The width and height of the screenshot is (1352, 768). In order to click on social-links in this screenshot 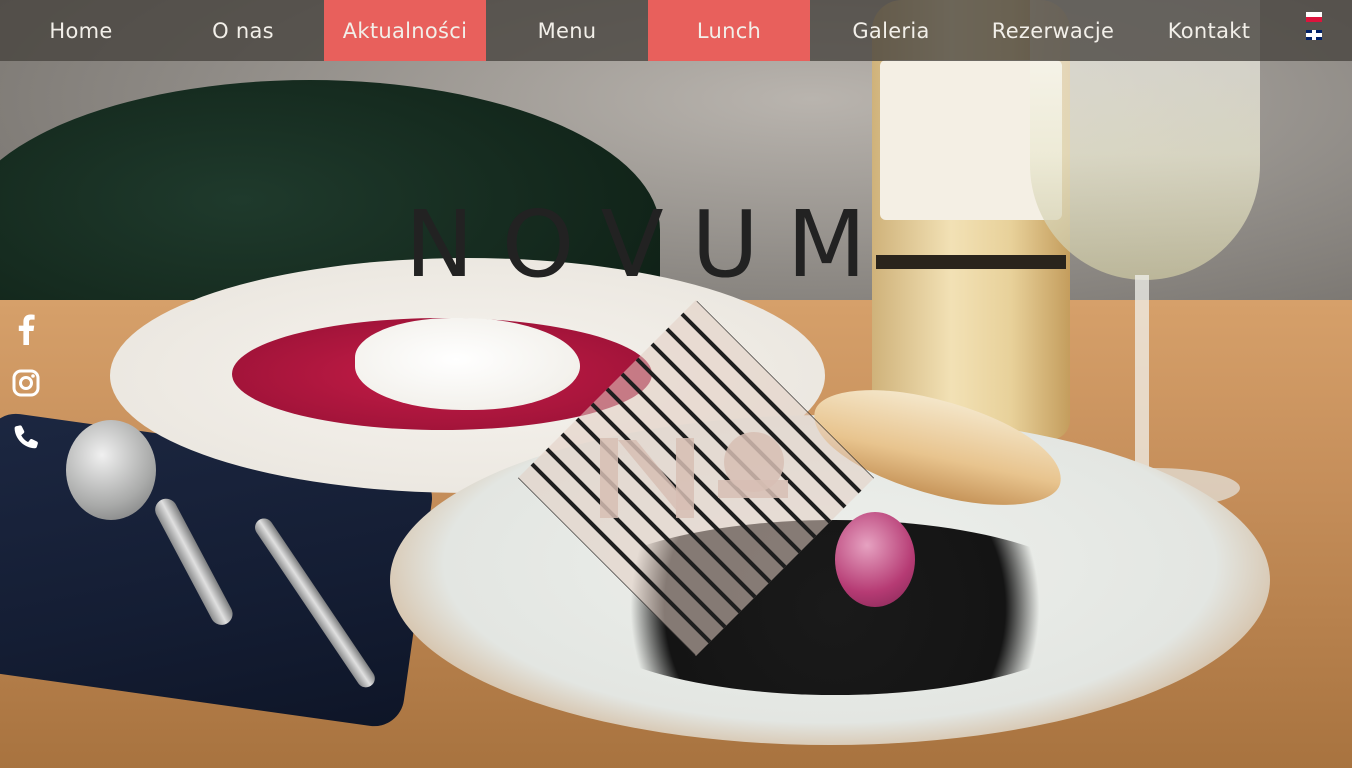, I will do `click(26, 383)`.